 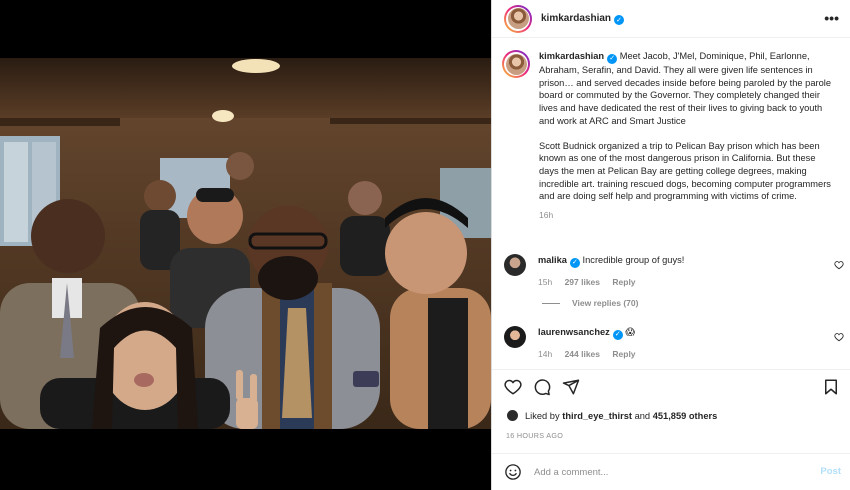 I want to click on comment-username: malika, so click(x=552, y=260).